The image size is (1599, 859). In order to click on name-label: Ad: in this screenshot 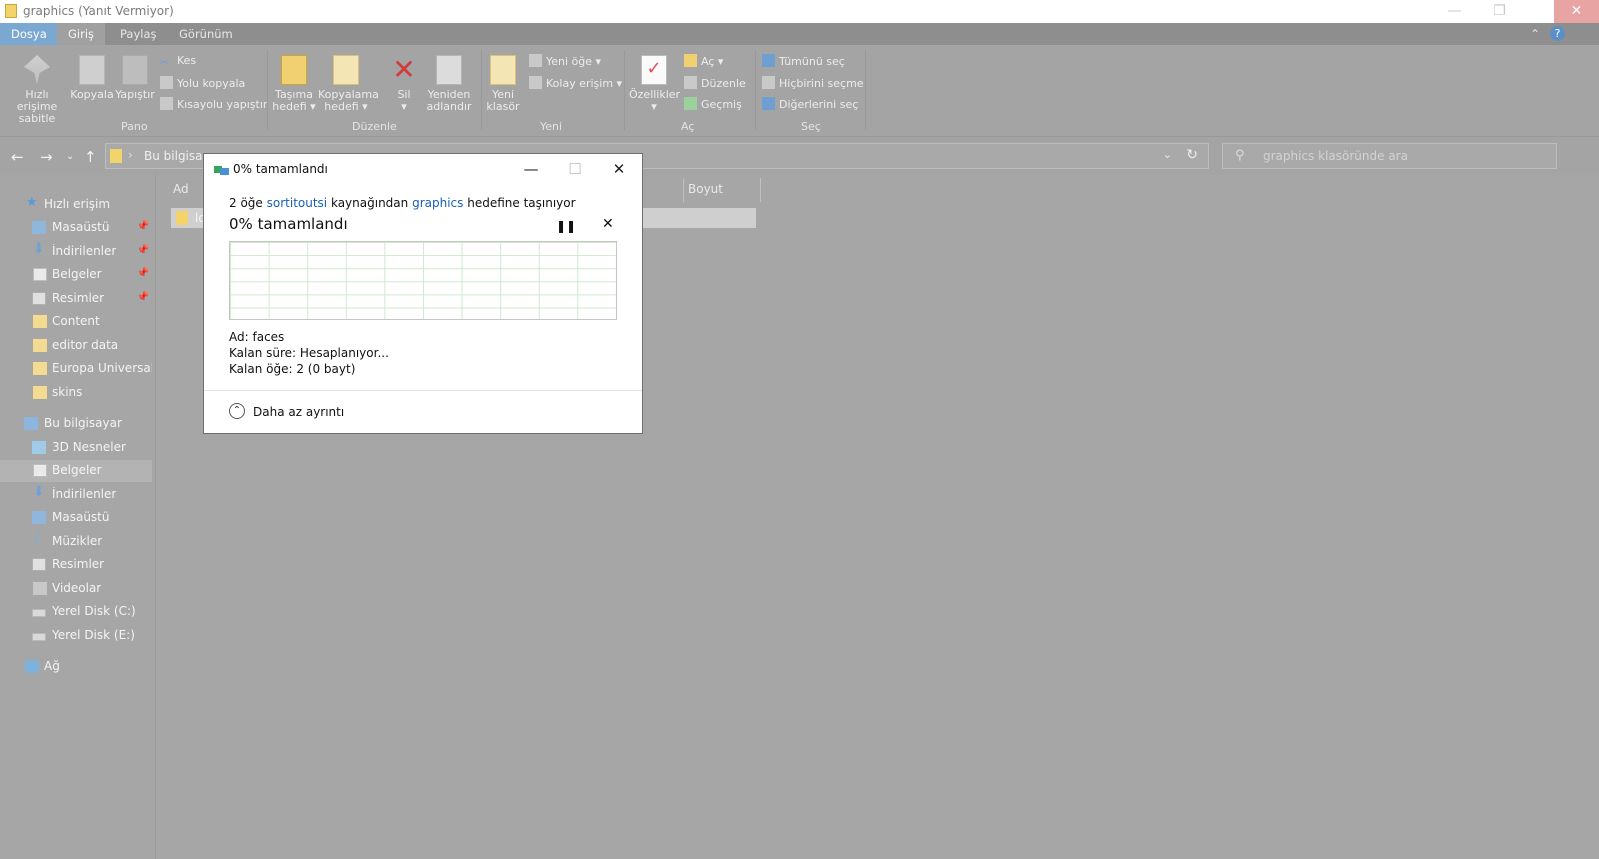, I will do `click(239, 337)`.